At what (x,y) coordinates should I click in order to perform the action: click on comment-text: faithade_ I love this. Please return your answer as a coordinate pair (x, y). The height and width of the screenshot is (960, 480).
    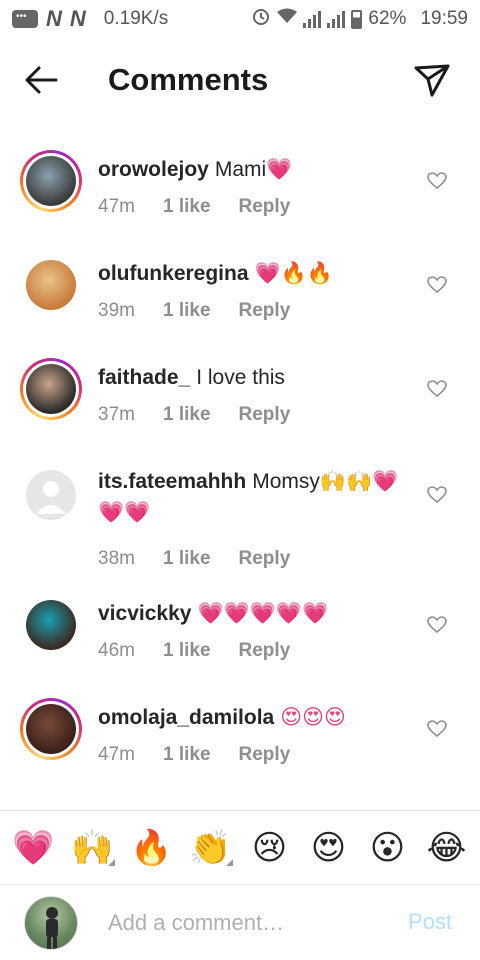
    Looking at the image, I should click on (249, 377).